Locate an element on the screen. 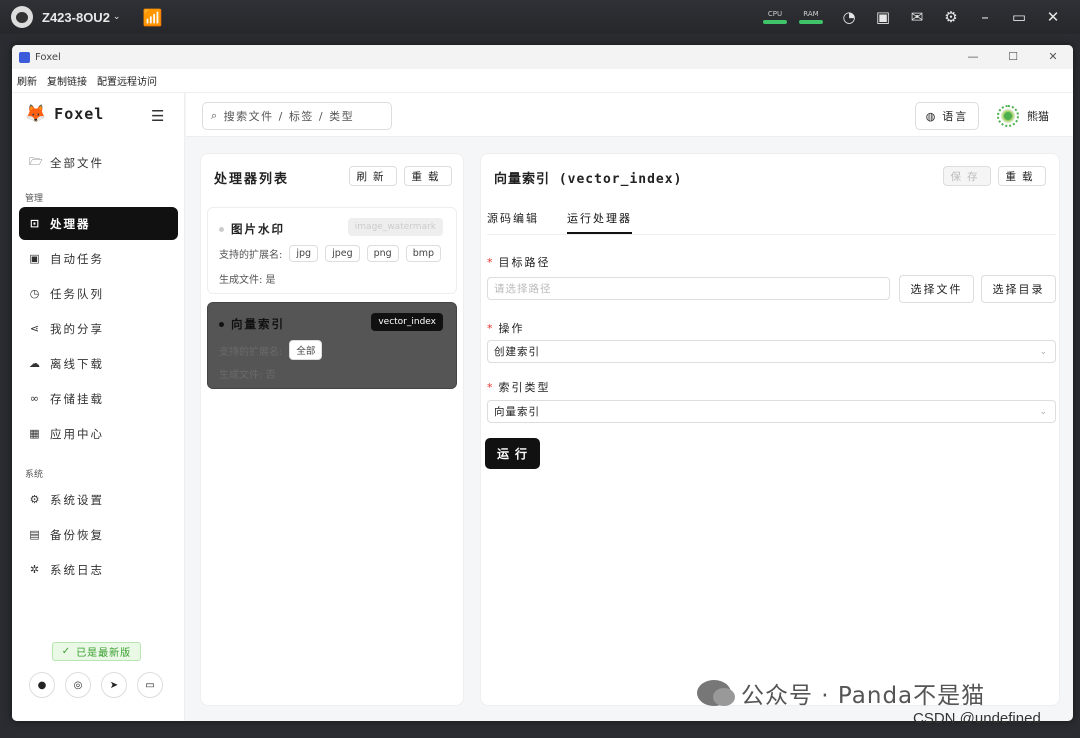 This screenshot has height=738, width=1080. processor-card-vector-index: 向量索引 vector_index 支持的扩展名: 全部 生成文件: 否 is located at coordinates (332, 345).